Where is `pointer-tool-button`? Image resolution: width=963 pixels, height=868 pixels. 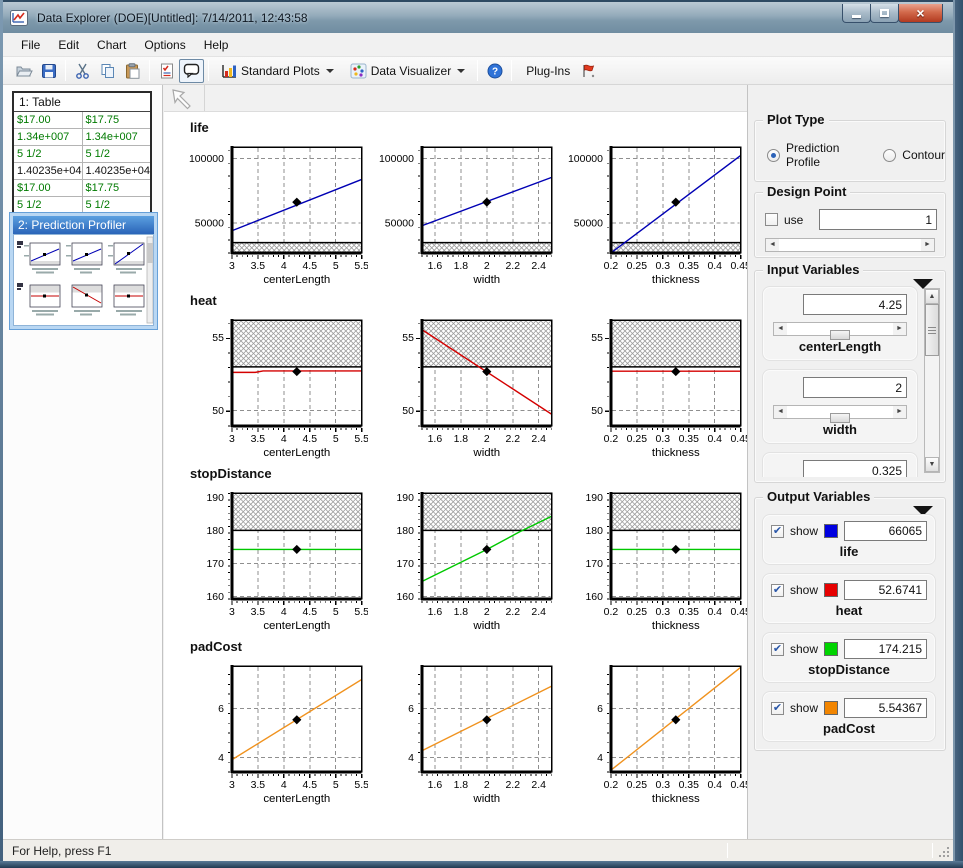
pointer-tool-button is located at coordinates (181, 98).